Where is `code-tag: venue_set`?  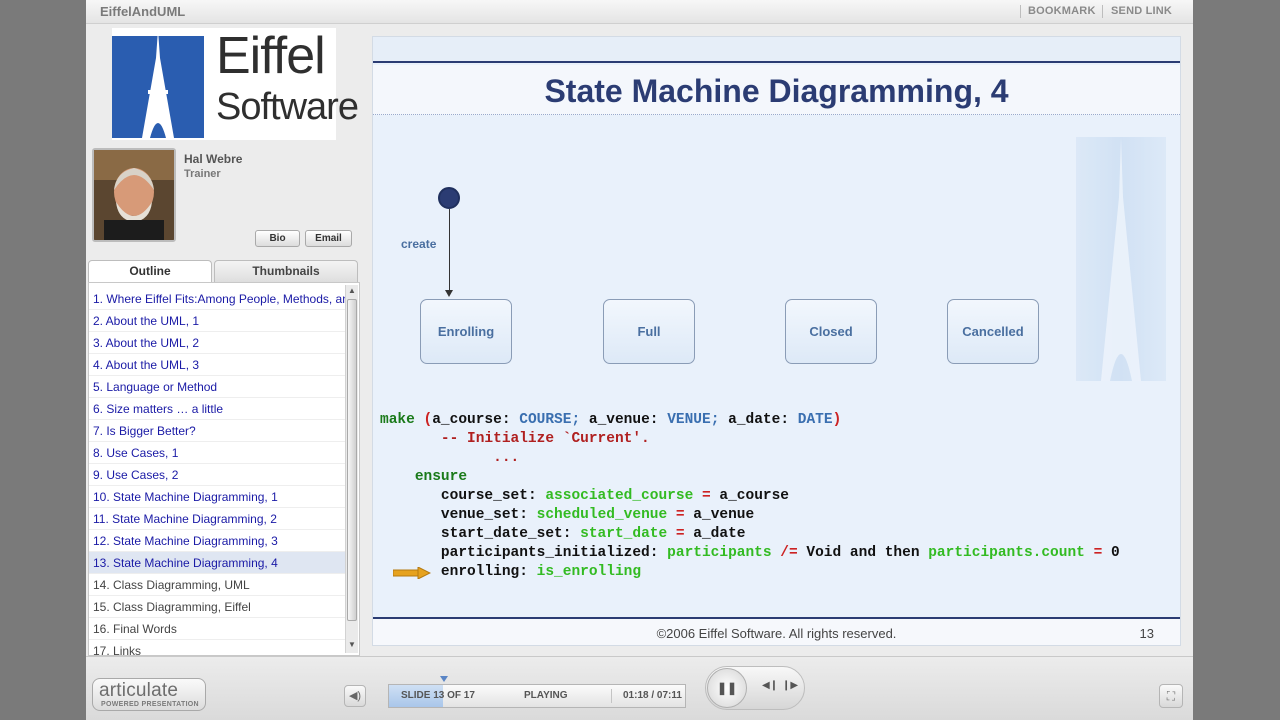 code-tag: venue_set is located at coordinates (480, 515).